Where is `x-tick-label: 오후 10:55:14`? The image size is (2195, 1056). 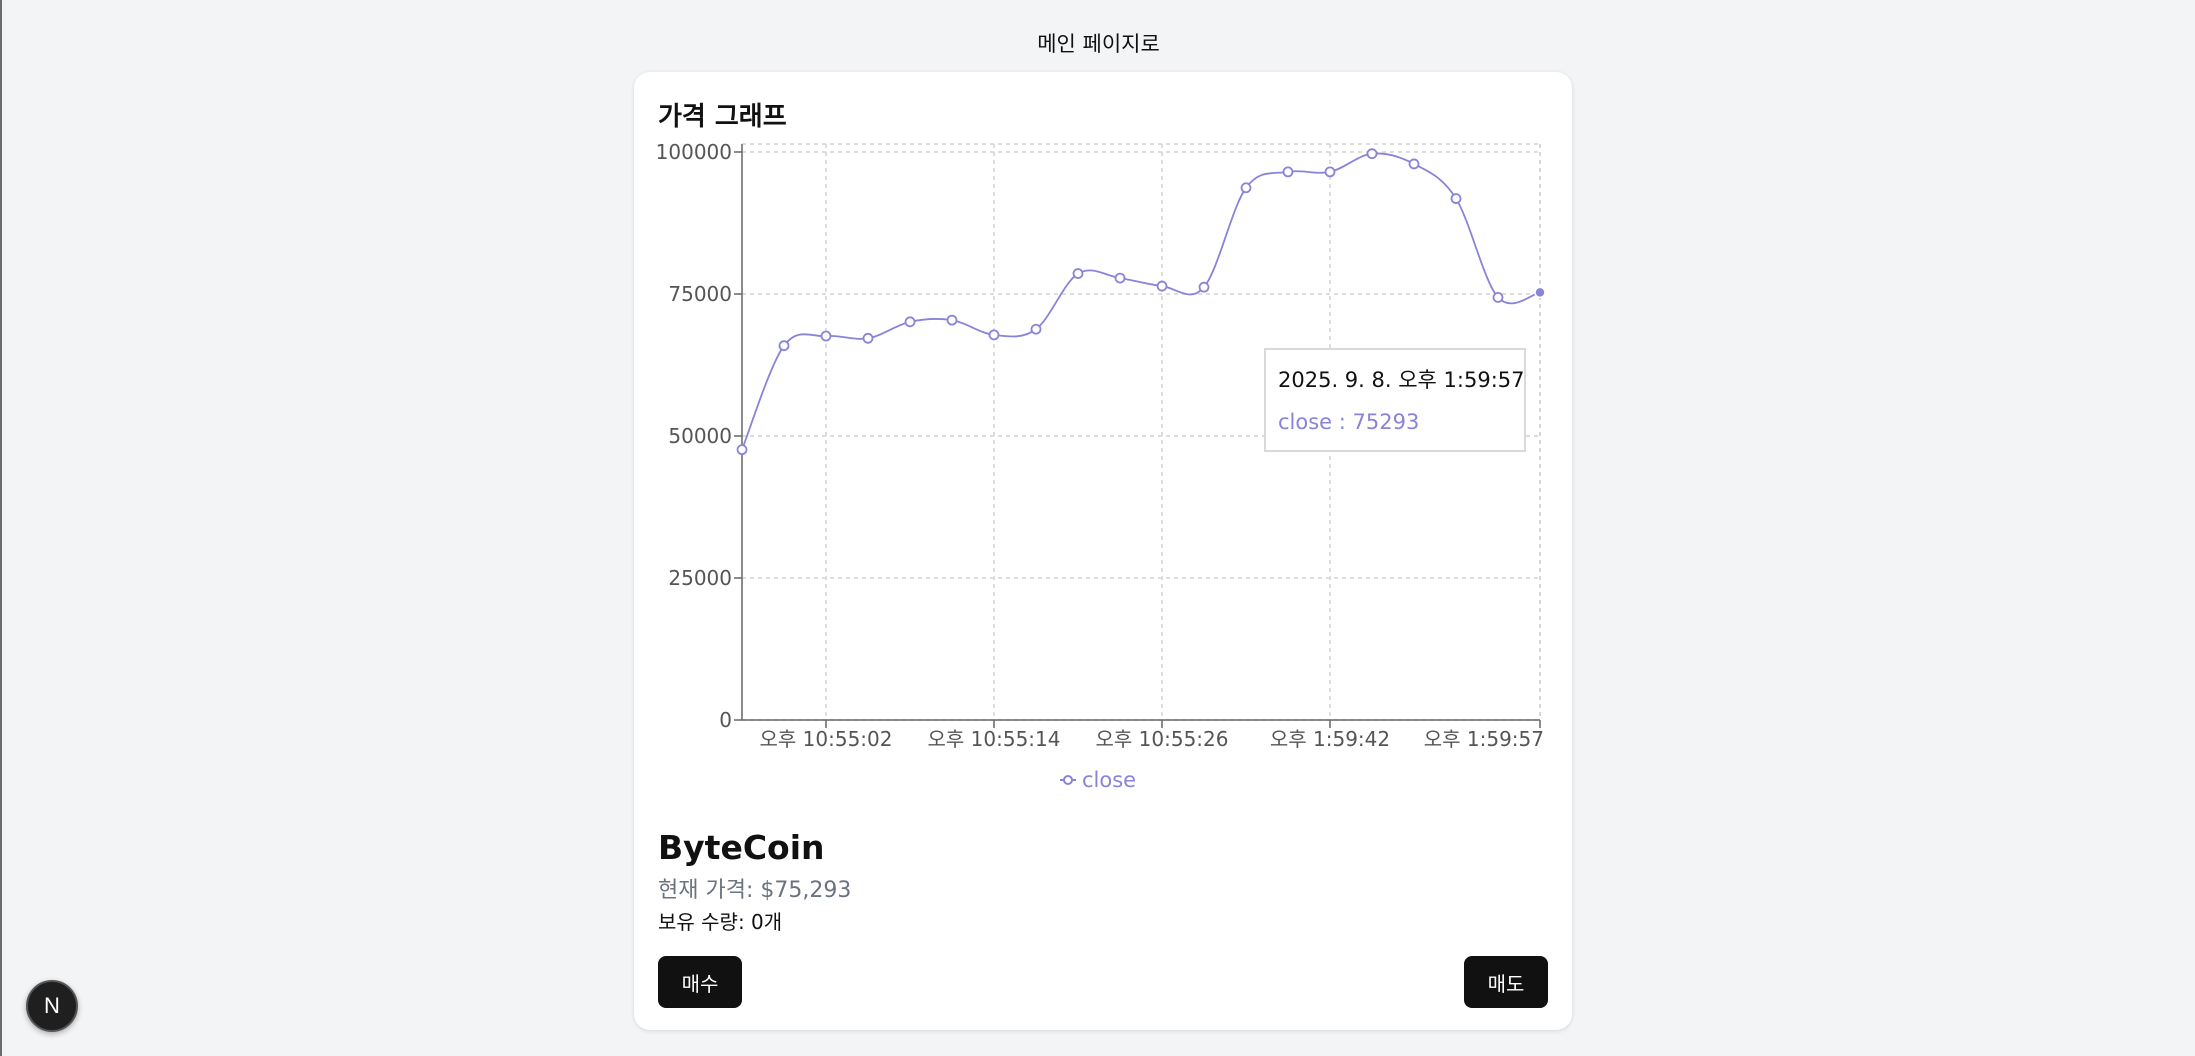 x-tick-label: 오후 10:55:14 is located at coordinates (994, 739).